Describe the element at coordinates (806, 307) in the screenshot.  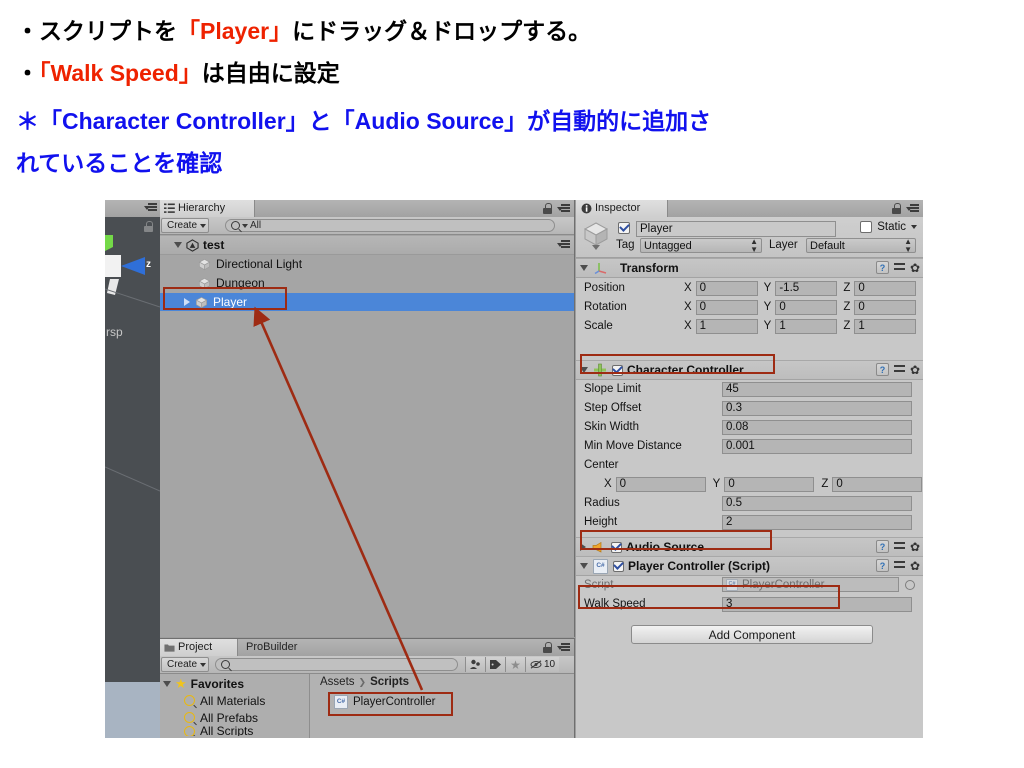
I see `rotation-y-input: 0` at that location.